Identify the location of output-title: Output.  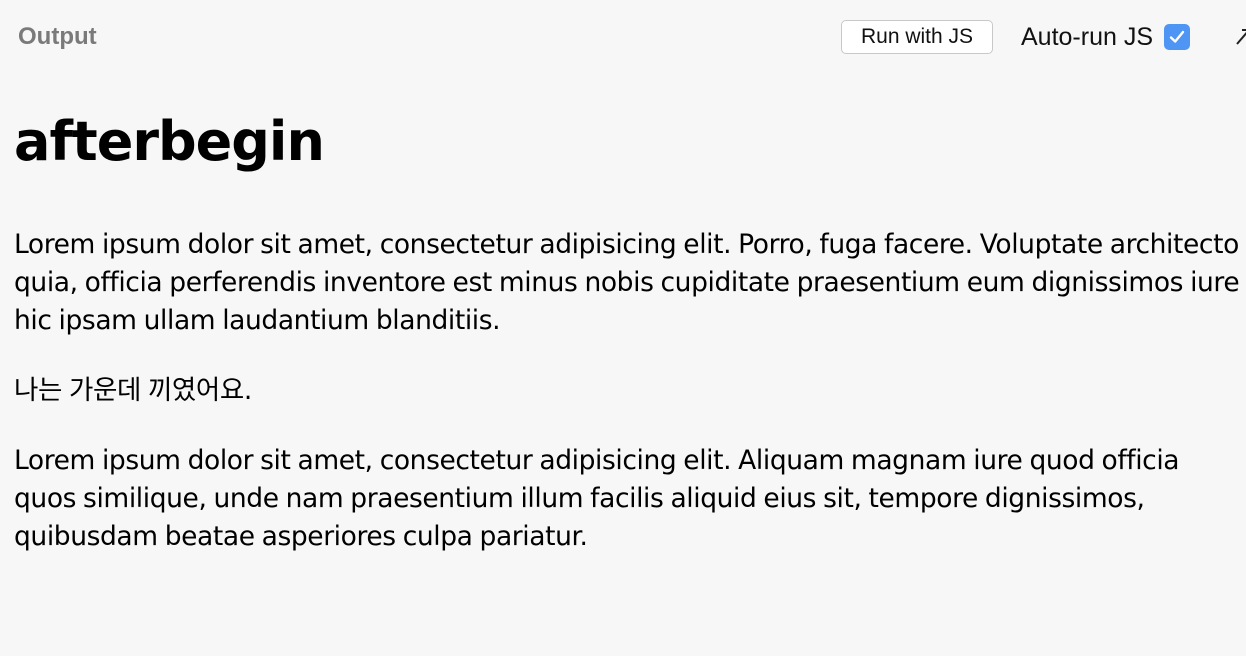
(57, 36).